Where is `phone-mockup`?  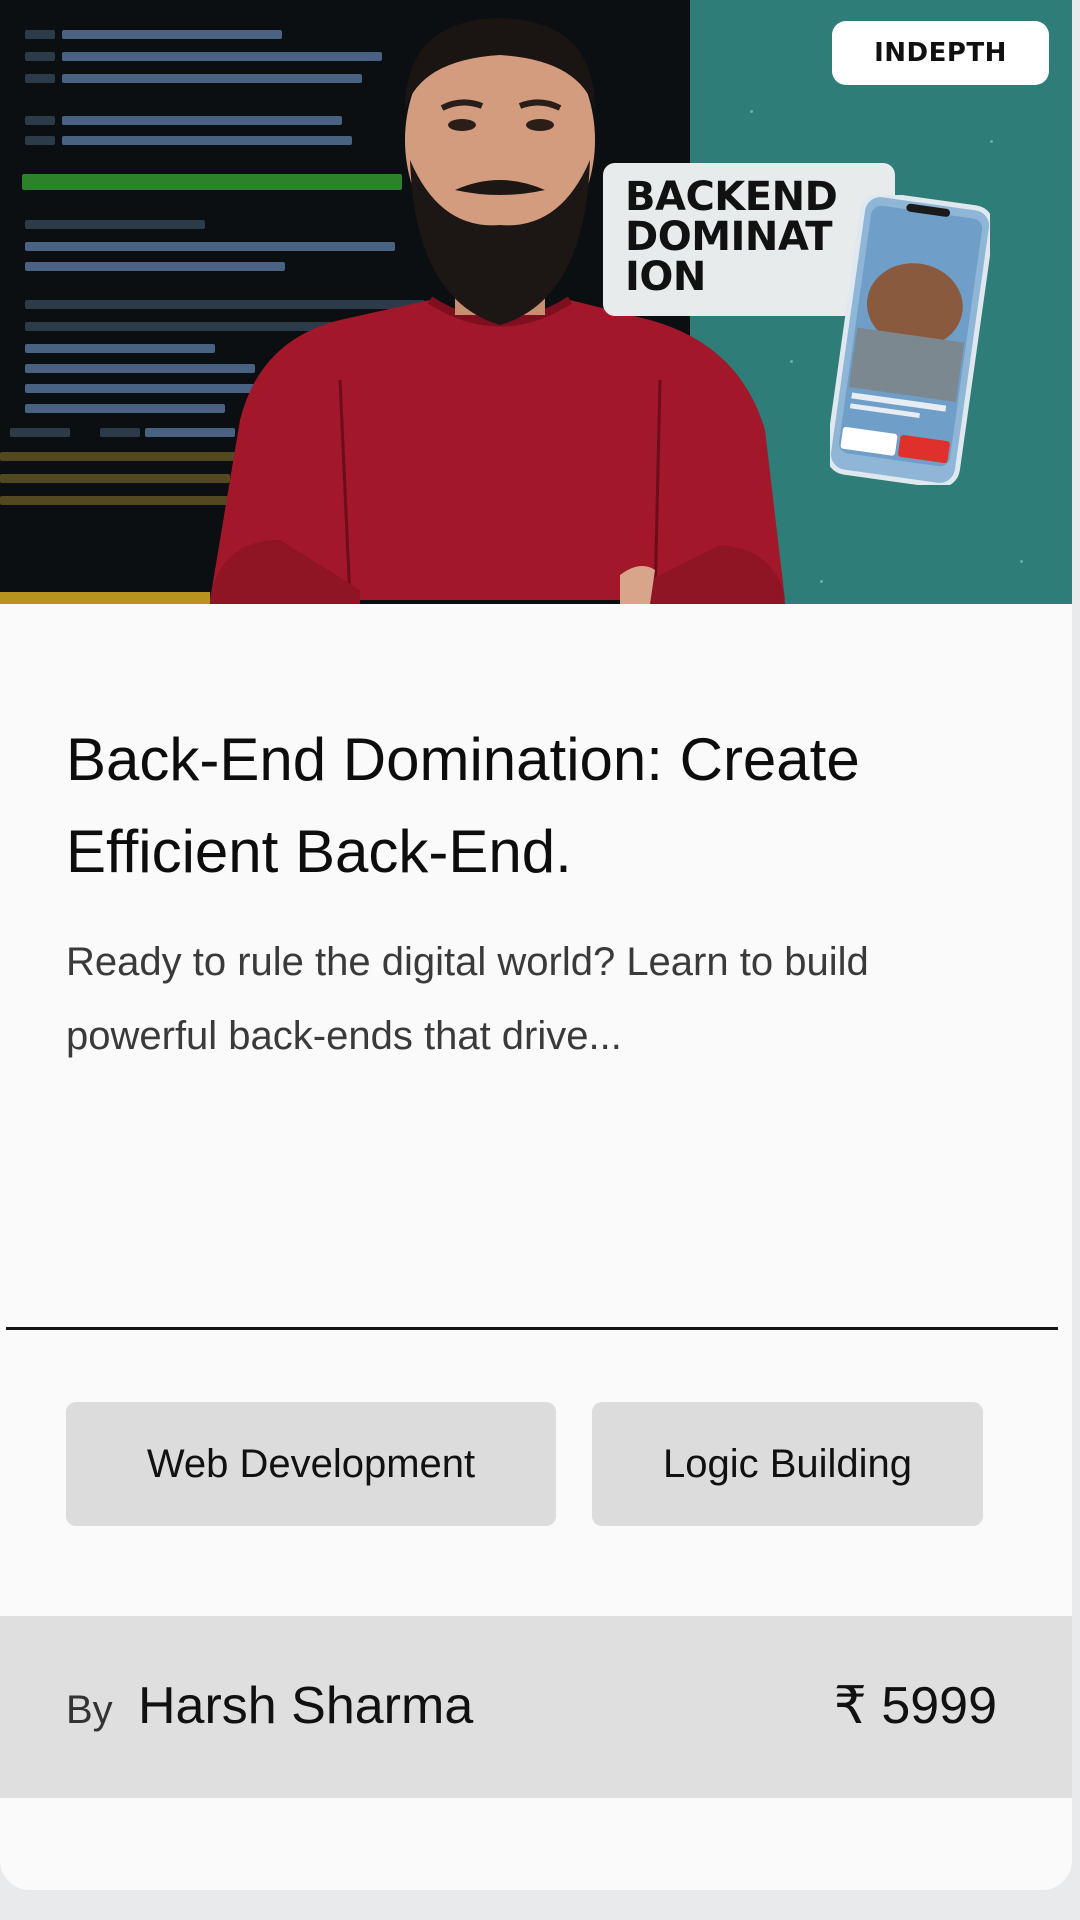
phone-mockup is located at coordinates (910, 340).